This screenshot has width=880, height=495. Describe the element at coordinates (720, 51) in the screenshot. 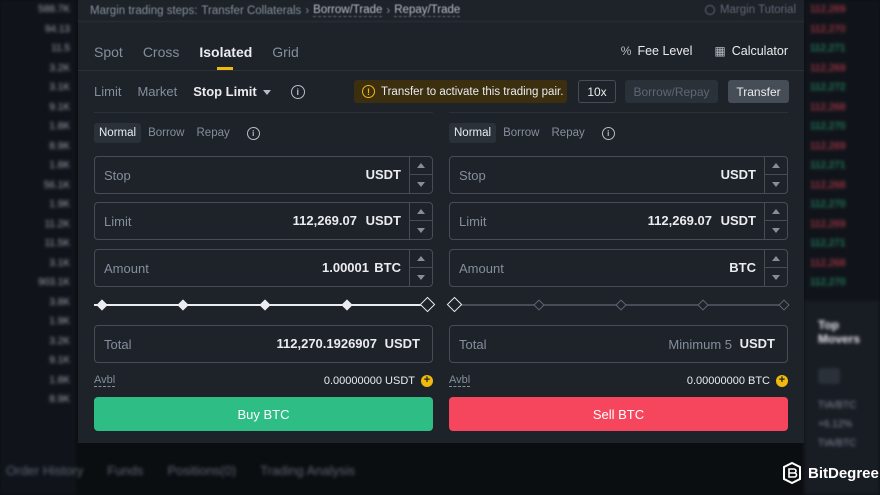

I see `calculator-icon: ▦` at that location.